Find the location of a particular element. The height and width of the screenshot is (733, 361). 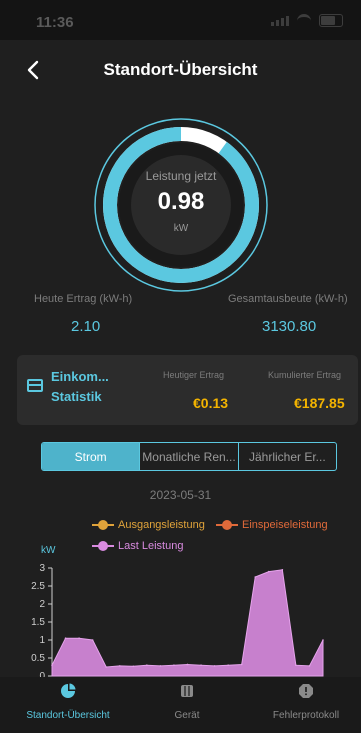

nav-bar: Standort-Übersicht is located at coordinates (180, 70).